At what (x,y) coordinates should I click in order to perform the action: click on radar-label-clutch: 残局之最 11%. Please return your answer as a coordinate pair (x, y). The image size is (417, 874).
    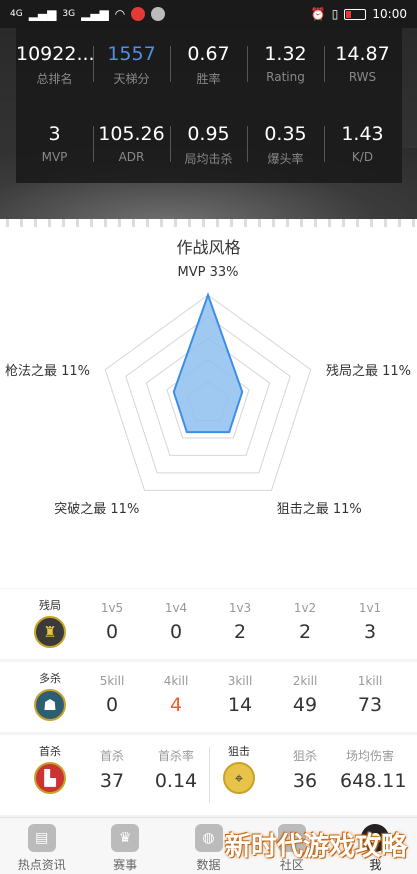
    Looking at the image, I should click on (369, 371).